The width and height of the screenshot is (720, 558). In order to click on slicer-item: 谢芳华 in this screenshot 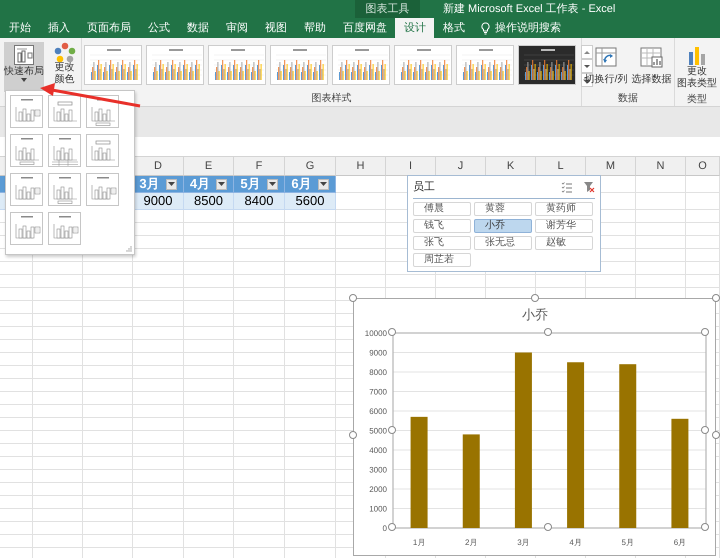, I will do `click(564, 225)`.